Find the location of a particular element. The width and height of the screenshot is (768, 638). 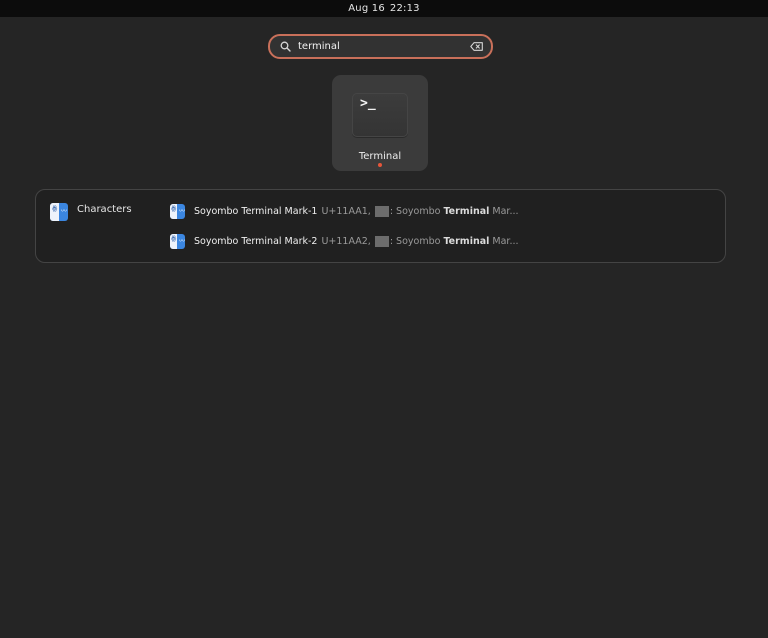

app-result-terminal: >_ Terminal is located at coordinates (380, 123).